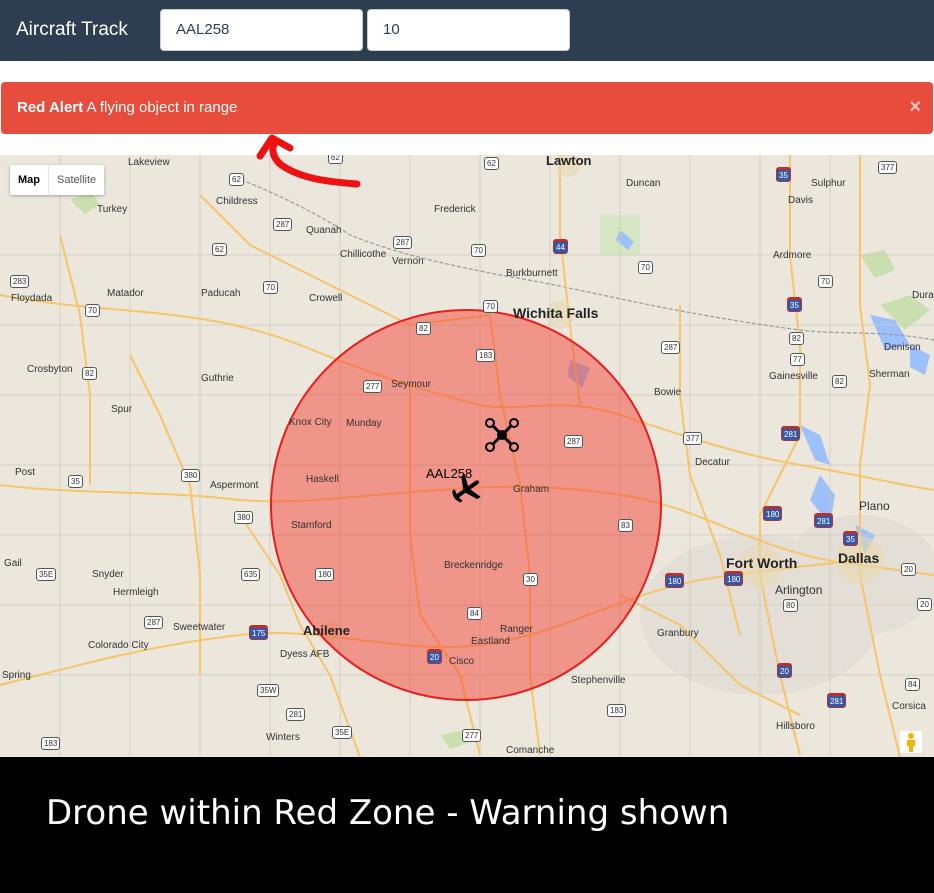 The image size is (934, 893). Describe the element at coordinates (693, 438) in the screenshot. I see `route-shield: 377` at that location.